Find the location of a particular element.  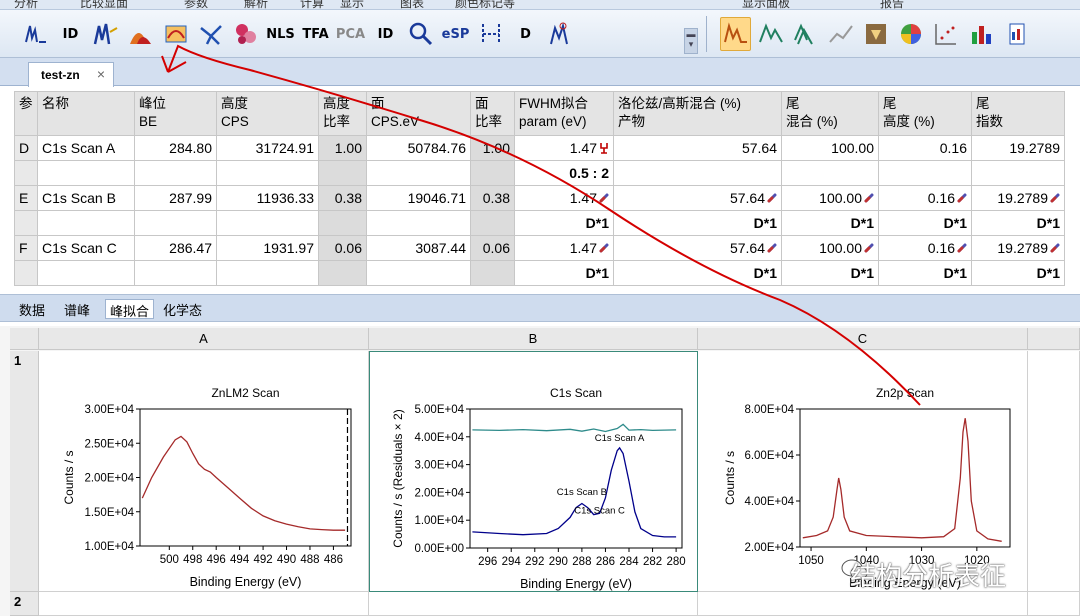

menu-item: 显示面板 is located at coordinates (766, 4).